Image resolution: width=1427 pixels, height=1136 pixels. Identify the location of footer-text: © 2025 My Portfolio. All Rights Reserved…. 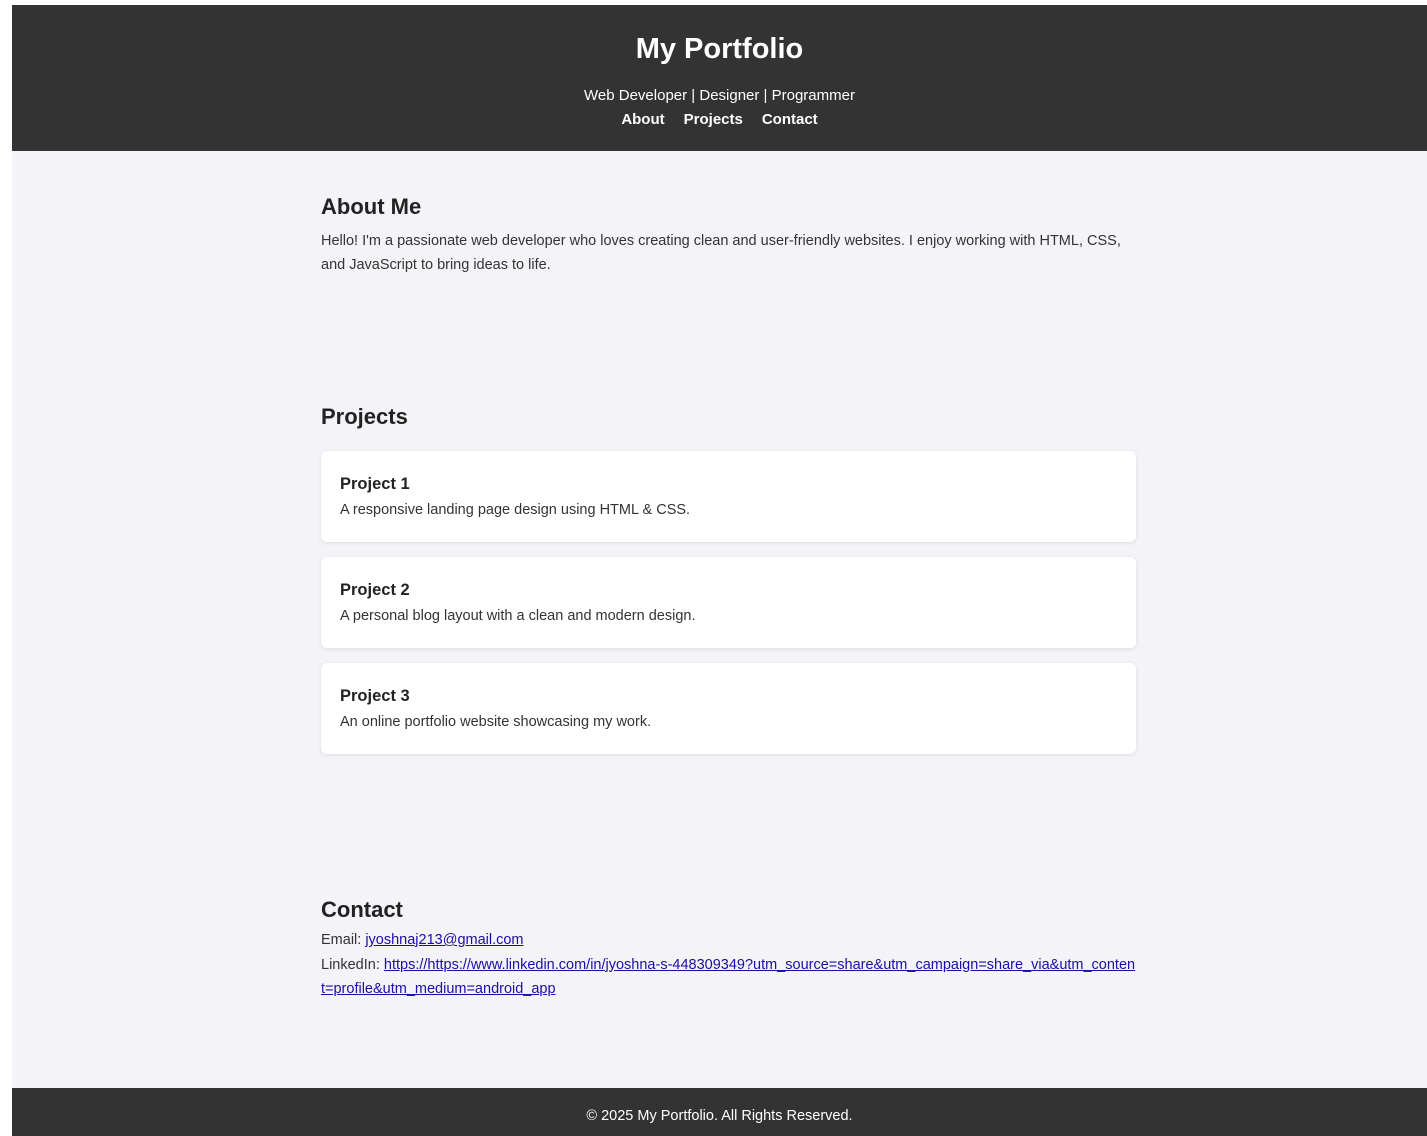
(719, 1116).